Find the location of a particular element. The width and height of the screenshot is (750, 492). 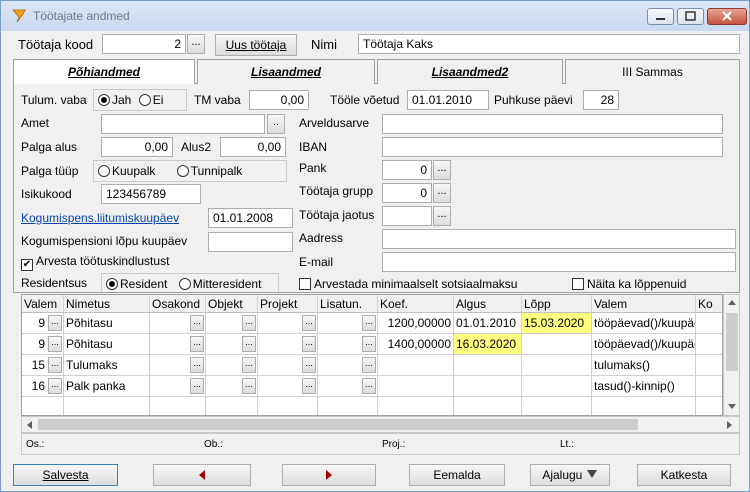

tulum-vaba-yes-radio: Jah is located at coordinates (114, 100).